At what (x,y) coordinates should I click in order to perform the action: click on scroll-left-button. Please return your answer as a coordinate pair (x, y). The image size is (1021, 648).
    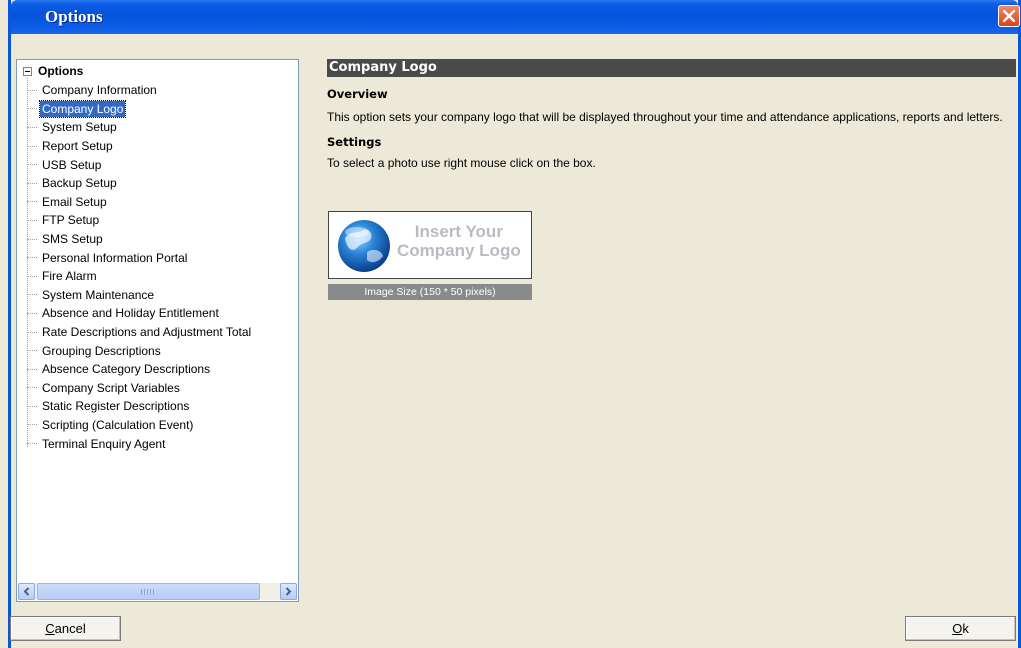
    Looking at the image, I should click on (26, 591).